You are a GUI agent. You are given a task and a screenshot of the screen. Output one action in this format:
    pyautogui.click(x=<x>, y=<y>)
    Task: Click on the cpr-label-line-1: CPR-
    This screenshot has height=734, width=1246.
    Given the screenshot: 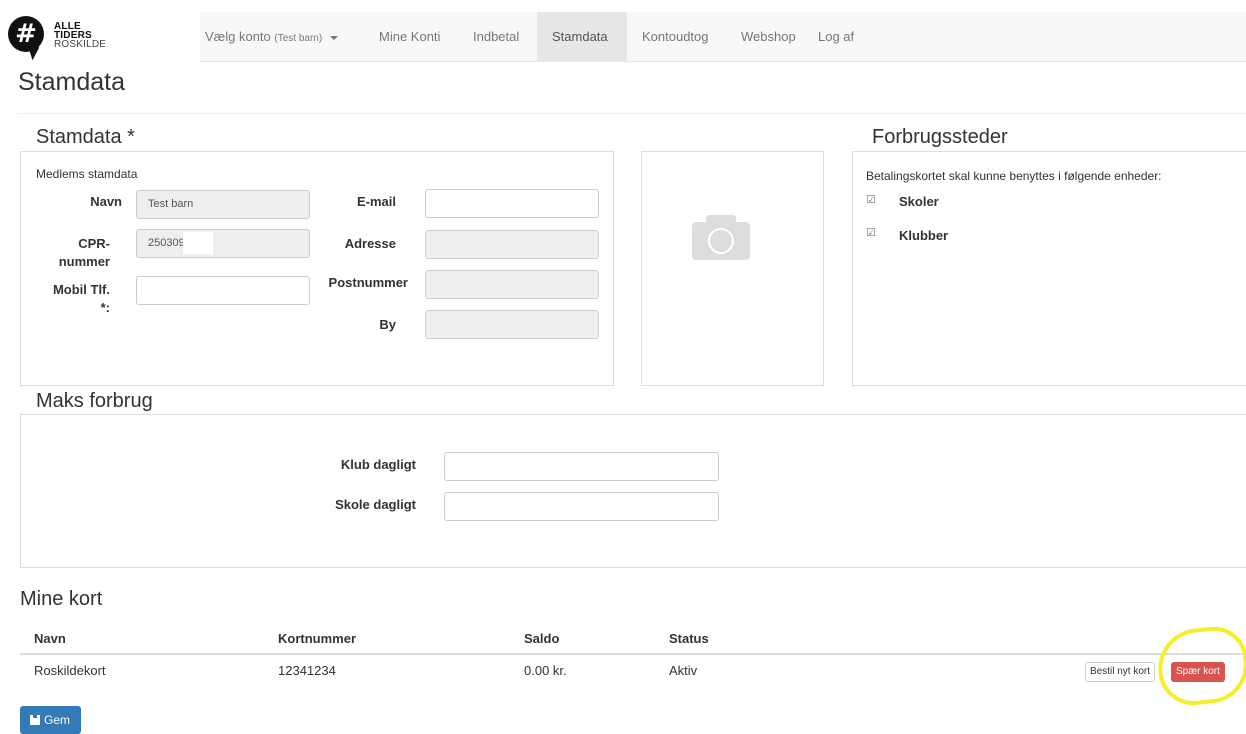 What is the action you would take?
    pyautogui.click(x=94, y=243)
    